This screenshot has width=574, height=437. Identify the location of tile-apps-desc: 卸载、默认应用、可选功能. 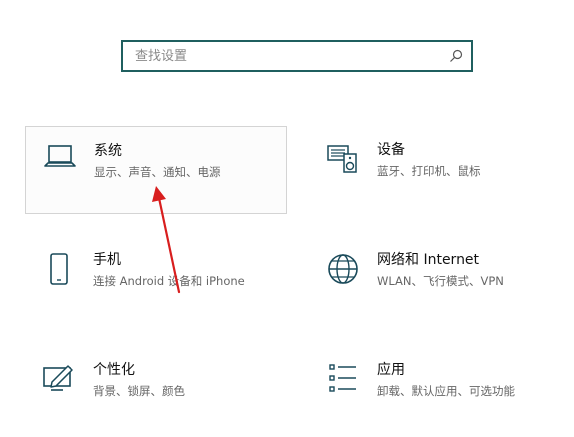
(446, 391).